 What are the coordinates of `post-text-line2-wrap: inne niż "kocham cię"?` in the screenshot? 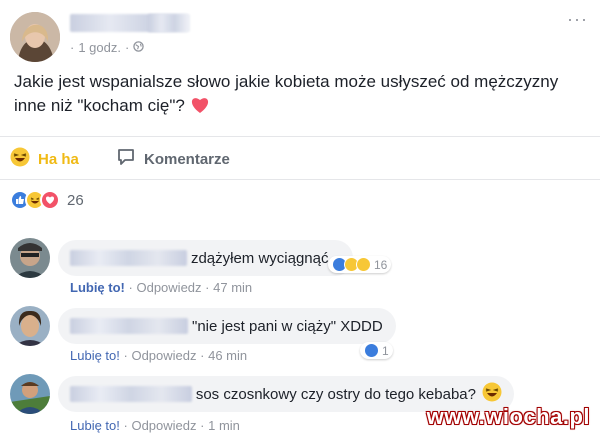 It's located at (294, 107).